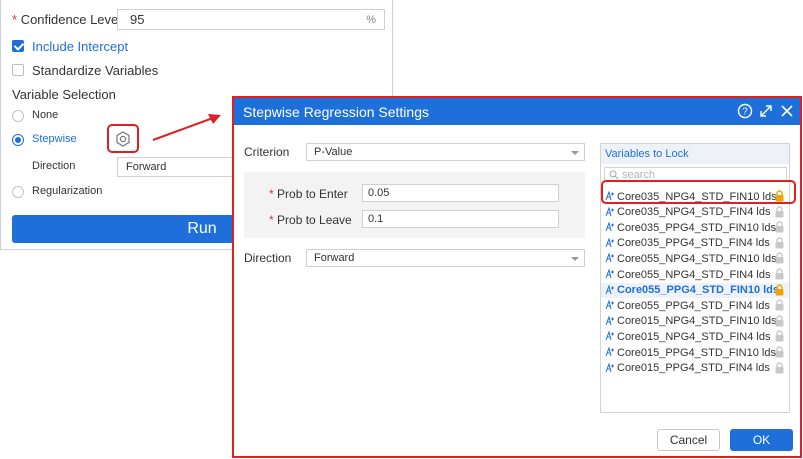  Describe the element at coordinates (67, 19) in the screenshot. I see `confidence-level-label: * Confidence Level` at that location.